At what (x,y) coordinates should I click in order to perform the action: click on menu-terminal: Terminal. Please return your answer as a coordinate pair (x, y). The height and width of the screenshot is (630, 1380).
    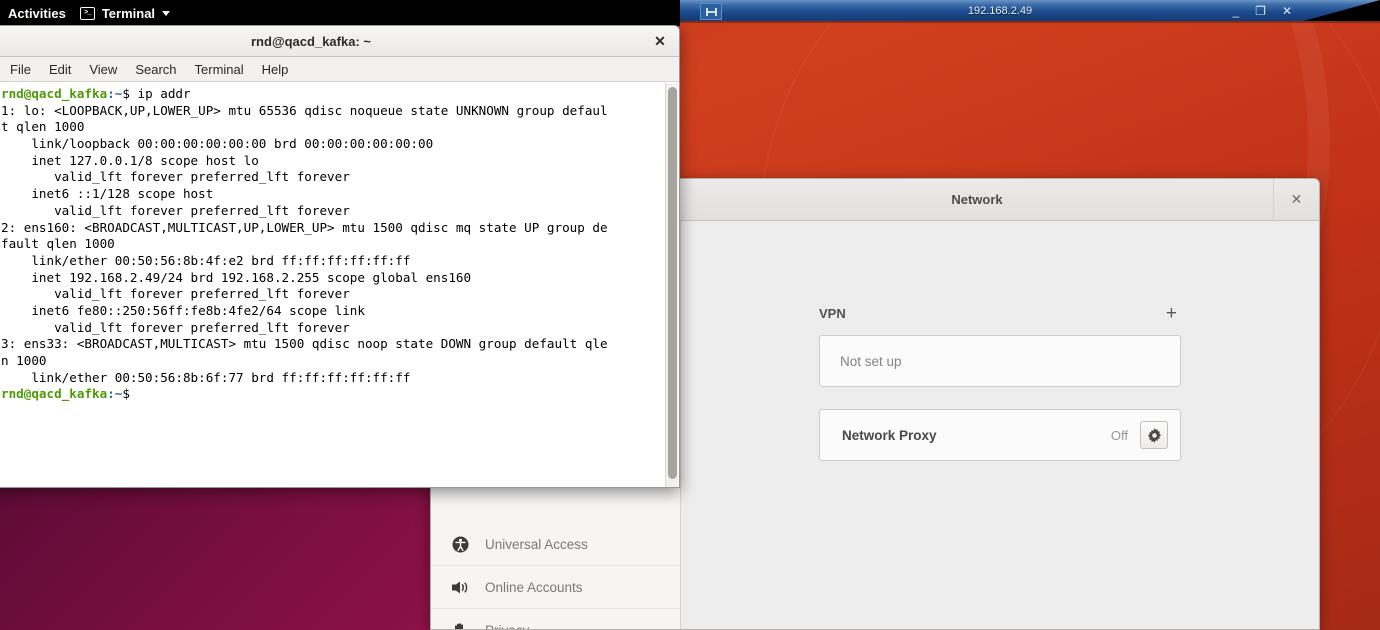
    Looking at the image, I should click on (219, 69).